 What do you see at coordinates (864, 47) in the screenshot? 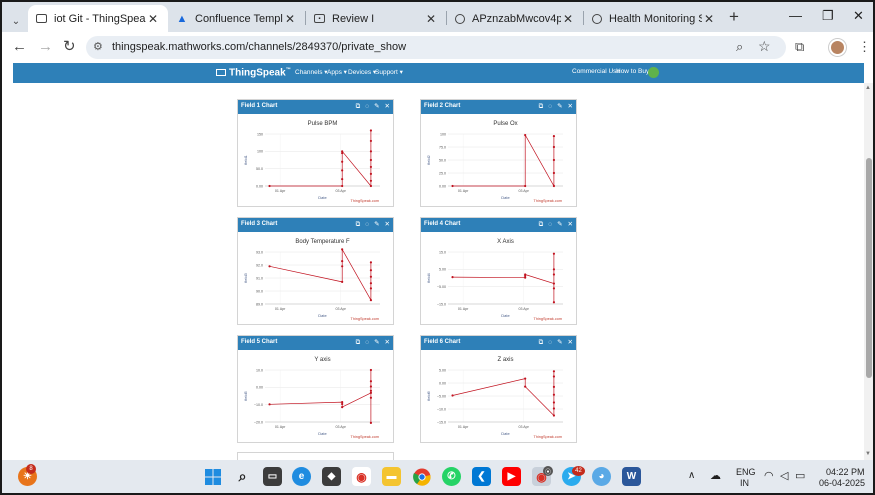
I see `menu-kebab-icon: ⋮` at bounding box center [864, 47].